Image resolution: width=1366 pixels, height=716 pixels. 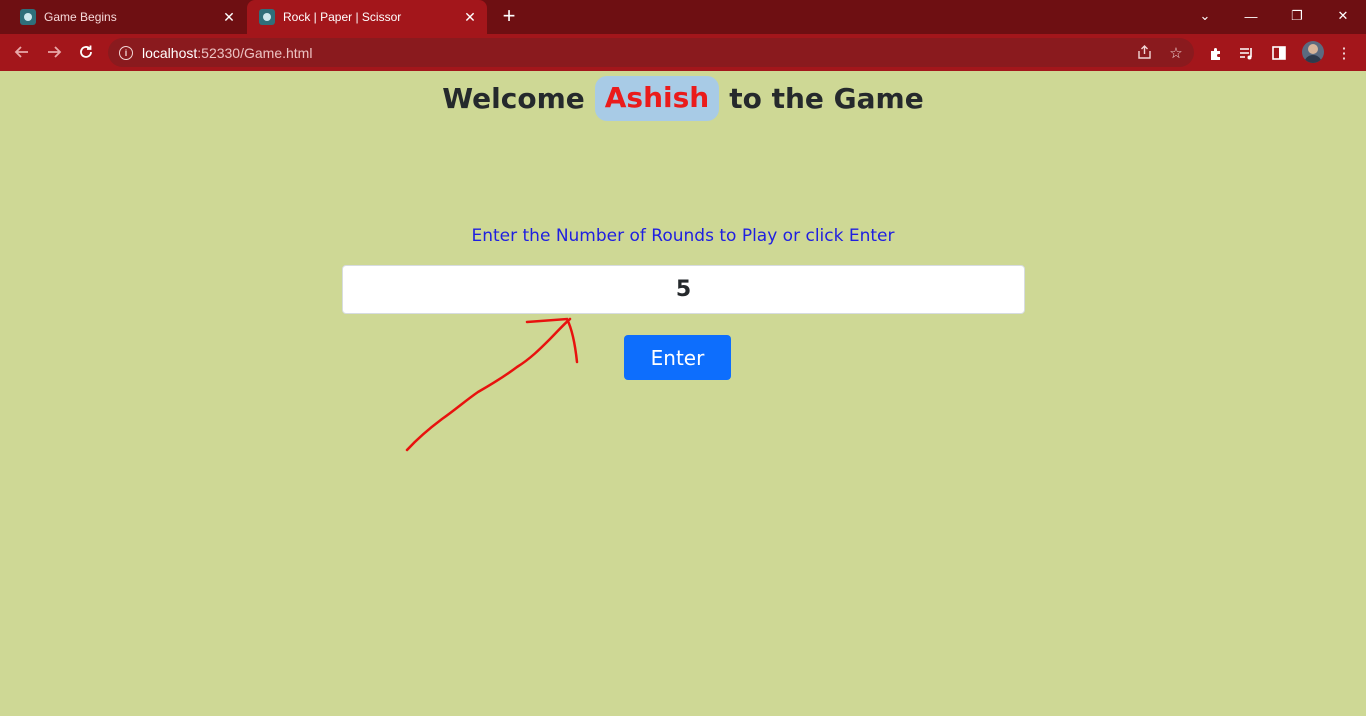 I want to click on red-annotation-arrow, so click(x=492, y=384).